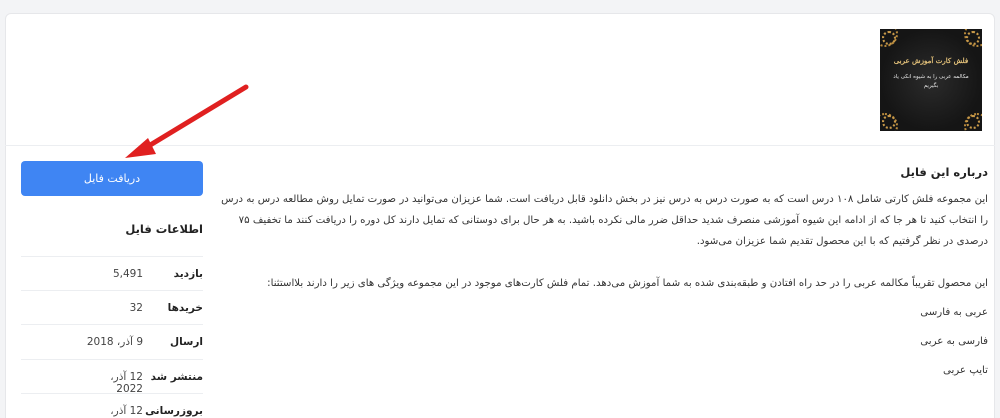 The width and height of the screenshot is (1000, 418). What do you see at coordinates (127, 274) in the screenshot?
I see `info-value: 5,491` at bounding box center [127, 274].